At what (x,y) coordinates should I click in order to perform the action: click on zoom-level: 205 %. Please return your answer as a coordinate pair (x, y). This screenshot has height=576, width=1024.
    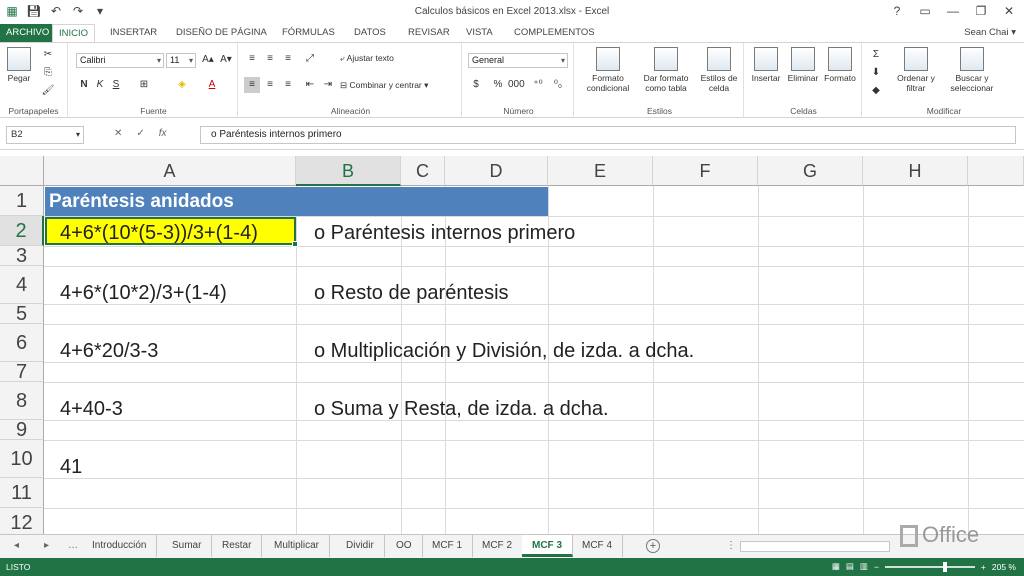
    Looking at the image, I should click on (1004, 567).